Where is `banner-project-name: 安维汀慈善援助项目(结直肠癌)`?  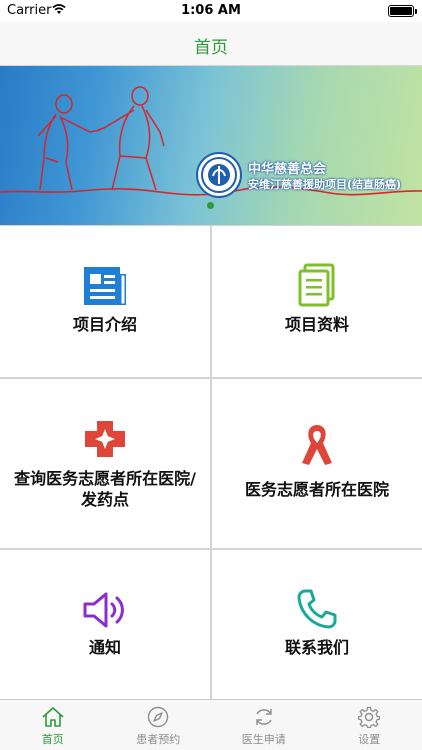 banner-project-name: 安维汀慈善援助项目(结直肠癌) is located at coordinates (325, 184).